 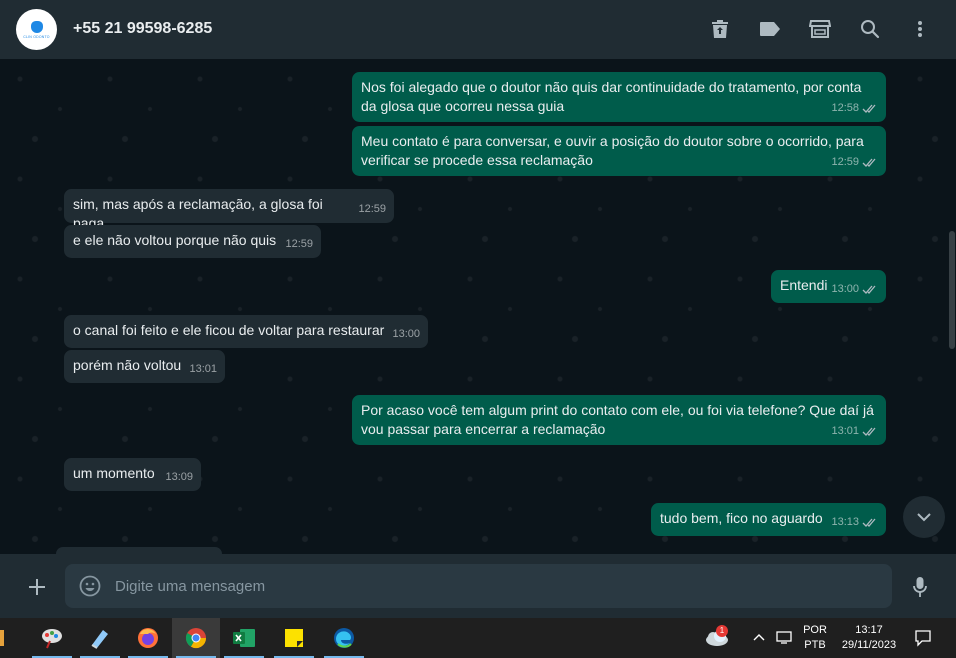 I want to click on edge-icon, so click(x=344, y=638).